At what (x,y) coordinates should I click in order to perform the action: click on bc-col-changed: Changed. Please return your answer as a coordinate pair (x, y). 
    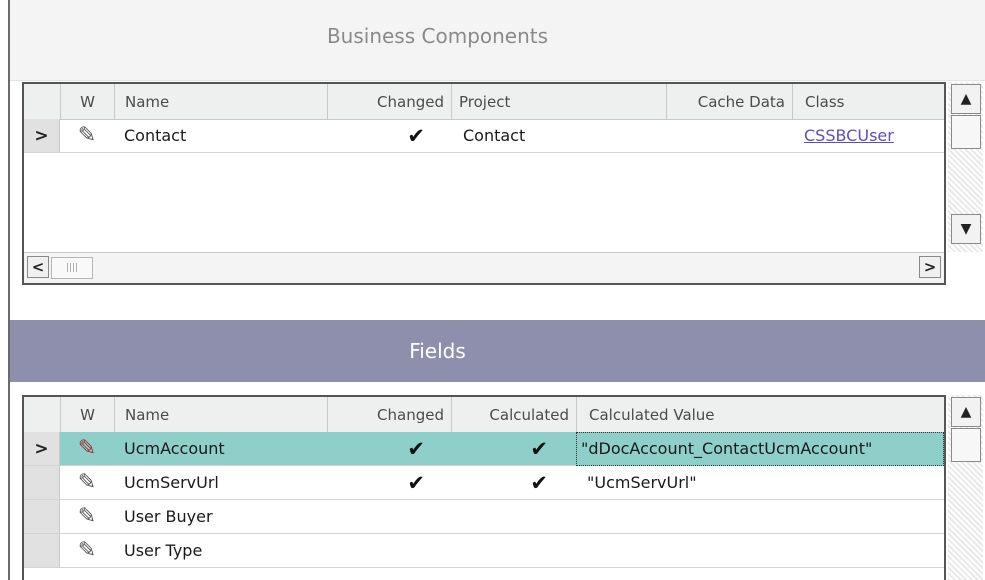
    Looking at the image, I should click on (389, 101).